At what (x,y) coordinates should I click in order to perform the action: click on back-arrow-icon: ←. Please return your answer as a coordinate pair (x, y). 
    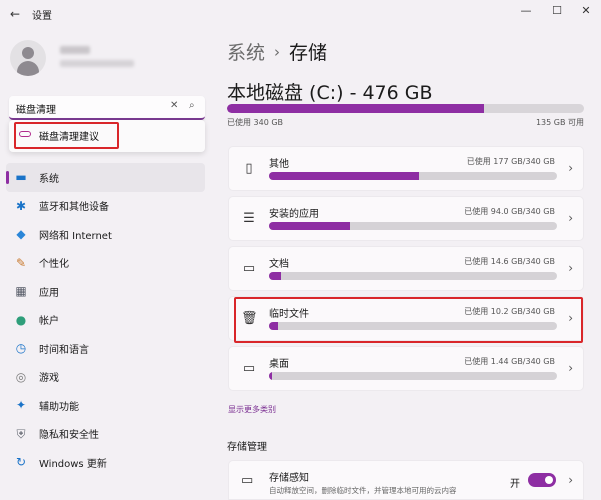
    Looking at the image, I should click on (15, 14).